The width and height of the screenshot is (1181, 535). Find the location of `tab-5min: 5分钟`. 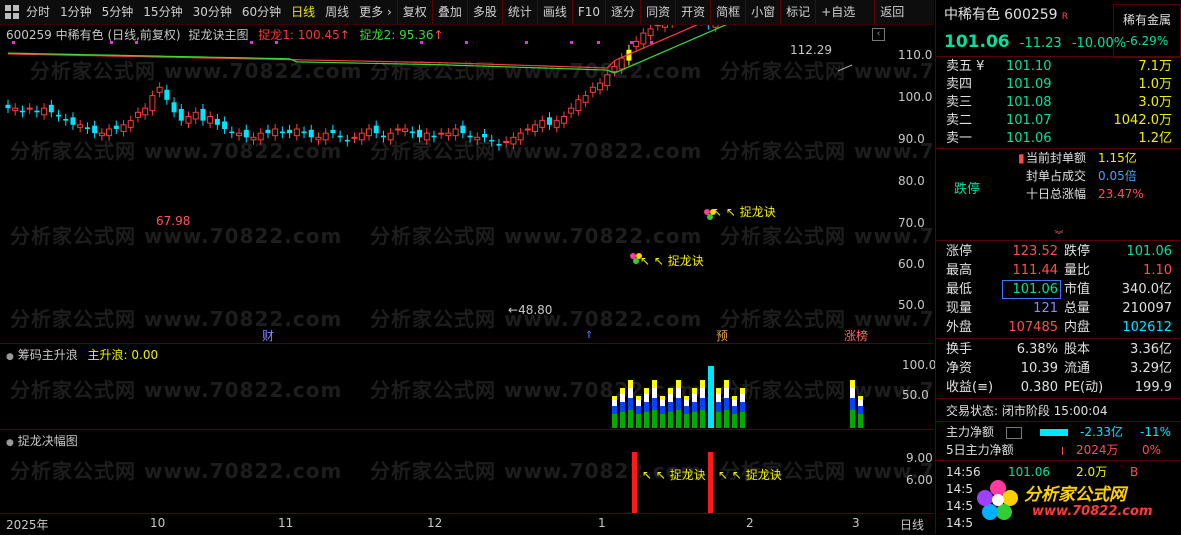

tab-5min: 5分钟 is located at coordinates (118, 12).